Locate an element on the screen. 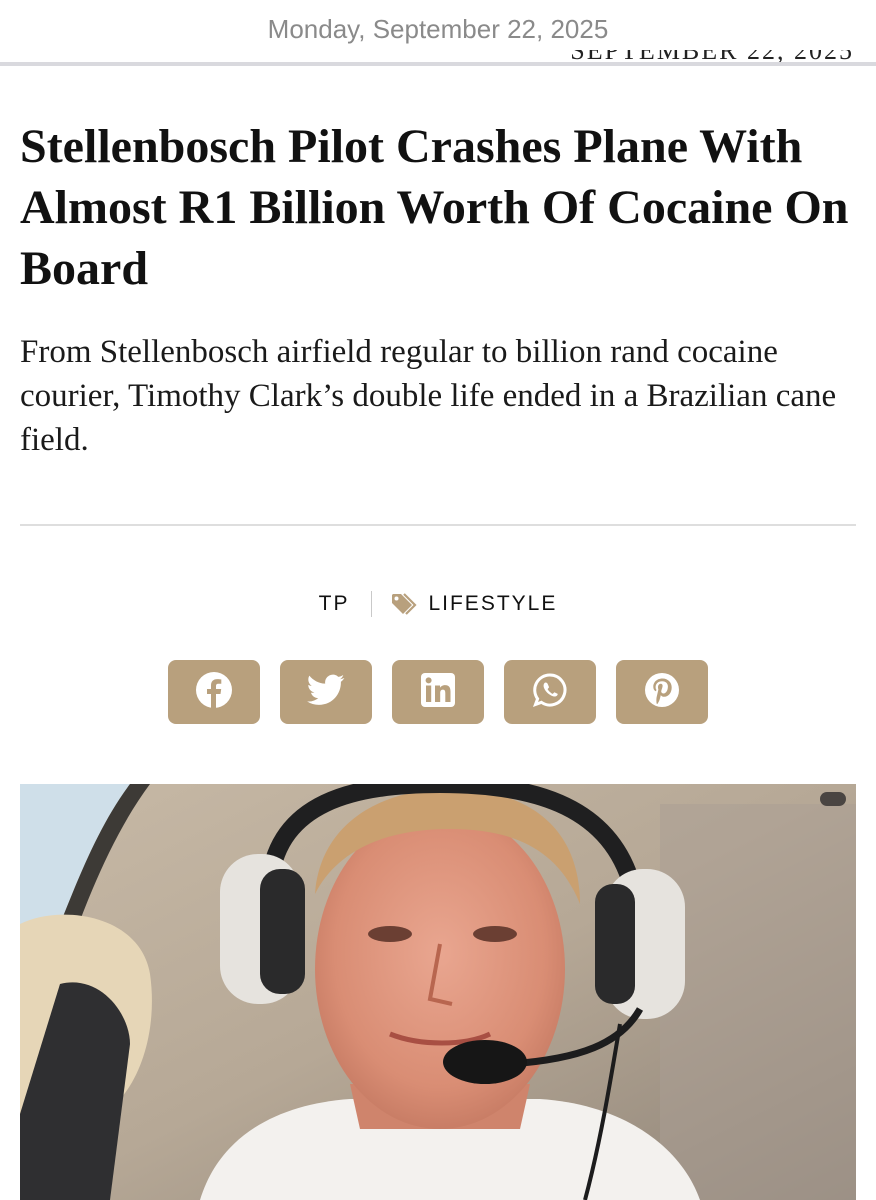 This screenshot has width=876, height=1200. linkedin-icon is located at coordinates (438, 692).